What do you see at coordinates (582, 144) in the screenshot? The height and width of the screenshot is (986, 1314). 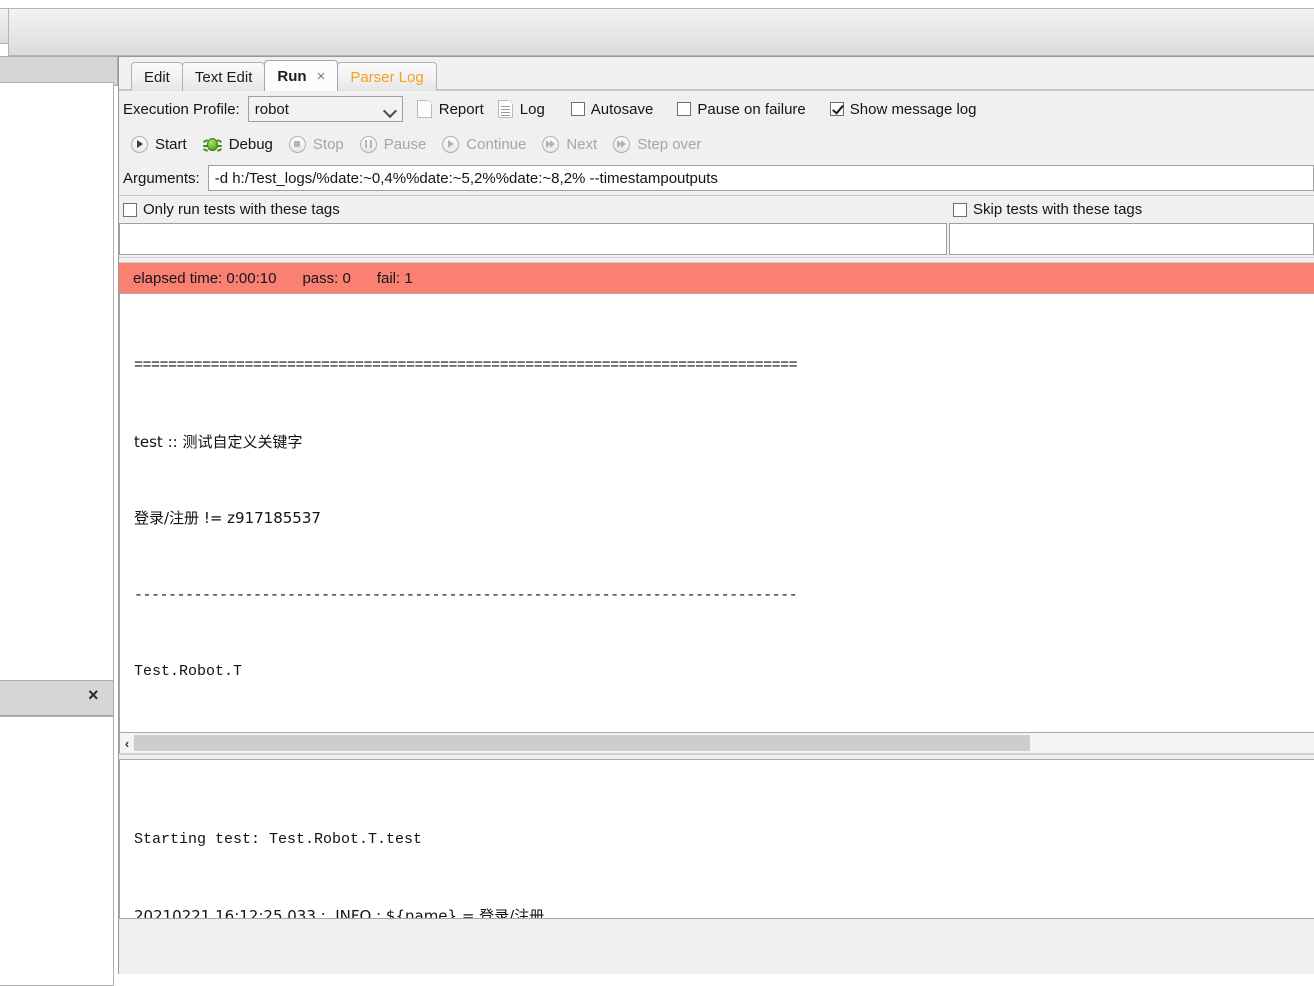 I see `next-label: Next` at bounding box center [582, 144].